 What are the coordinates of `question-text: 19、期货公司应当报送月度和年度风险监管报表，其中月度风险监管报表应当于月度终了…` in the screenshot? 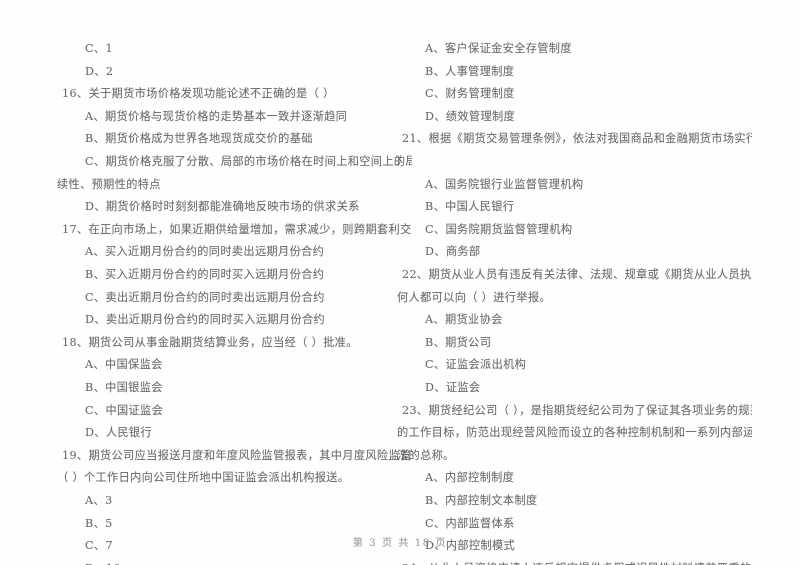 It's located at (237, 455).